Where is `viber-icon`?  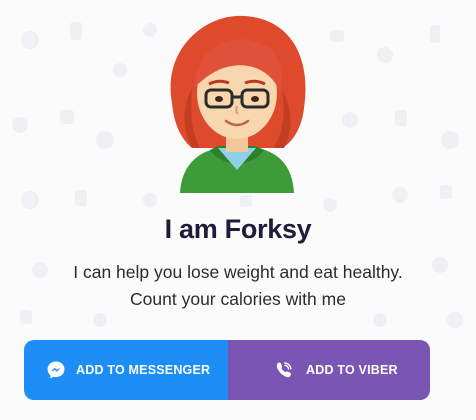
viber-icon is located at coordinates (284, 370).